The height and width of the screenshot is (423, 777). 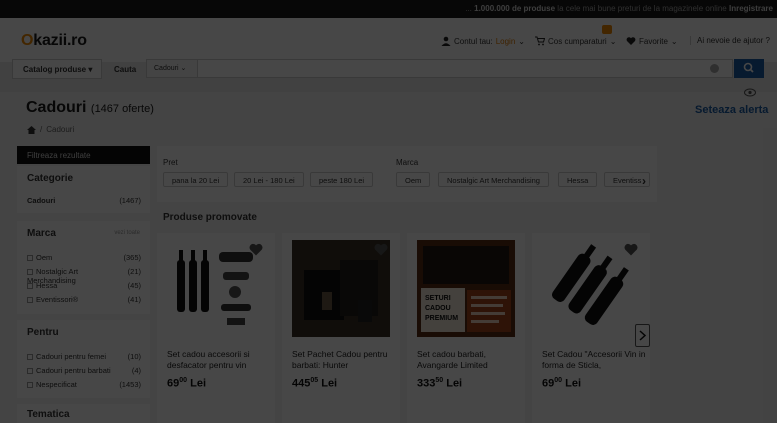 I want to click on cart-icon, so click(x=540, y=41).